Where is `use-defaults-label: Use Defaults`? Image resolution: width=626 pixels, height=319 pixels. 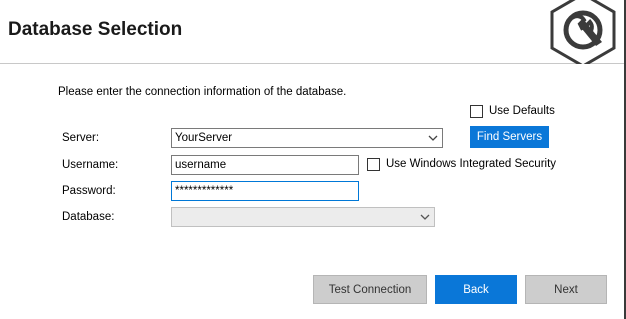
use-defaults-label: Use Defaults is located at coordinates (522, 111).